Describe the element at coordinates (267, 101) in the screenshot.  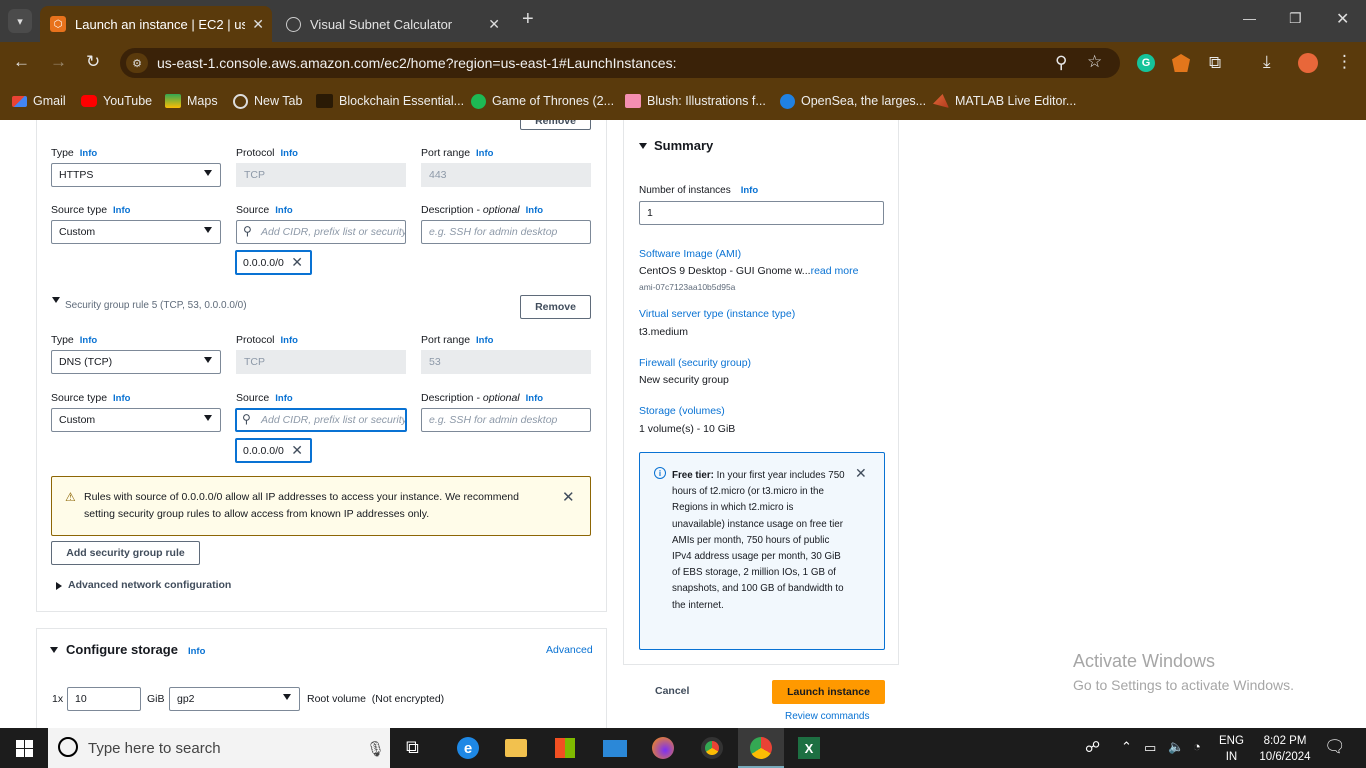
I see `bookmark-new-tab: New Tab` at that location.